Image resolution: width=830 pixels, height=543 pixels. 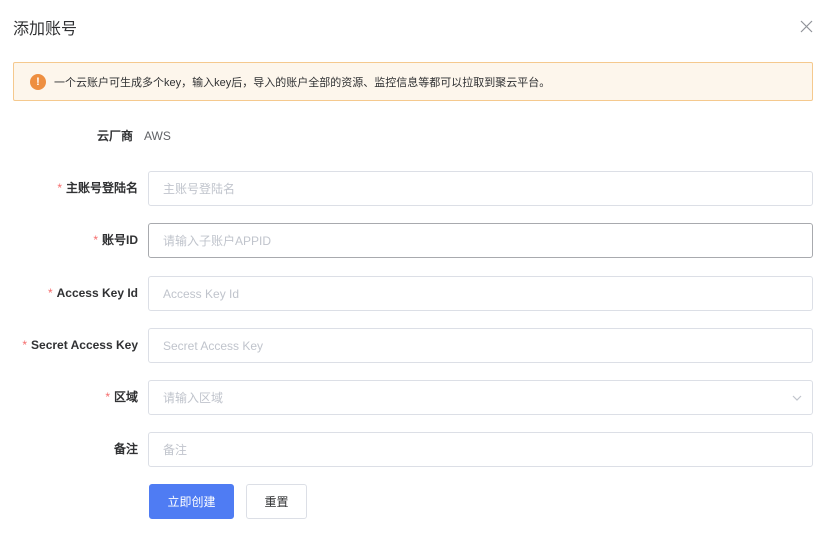 I want to click on form-row-region: * 区域, so click(x=415, y=397).